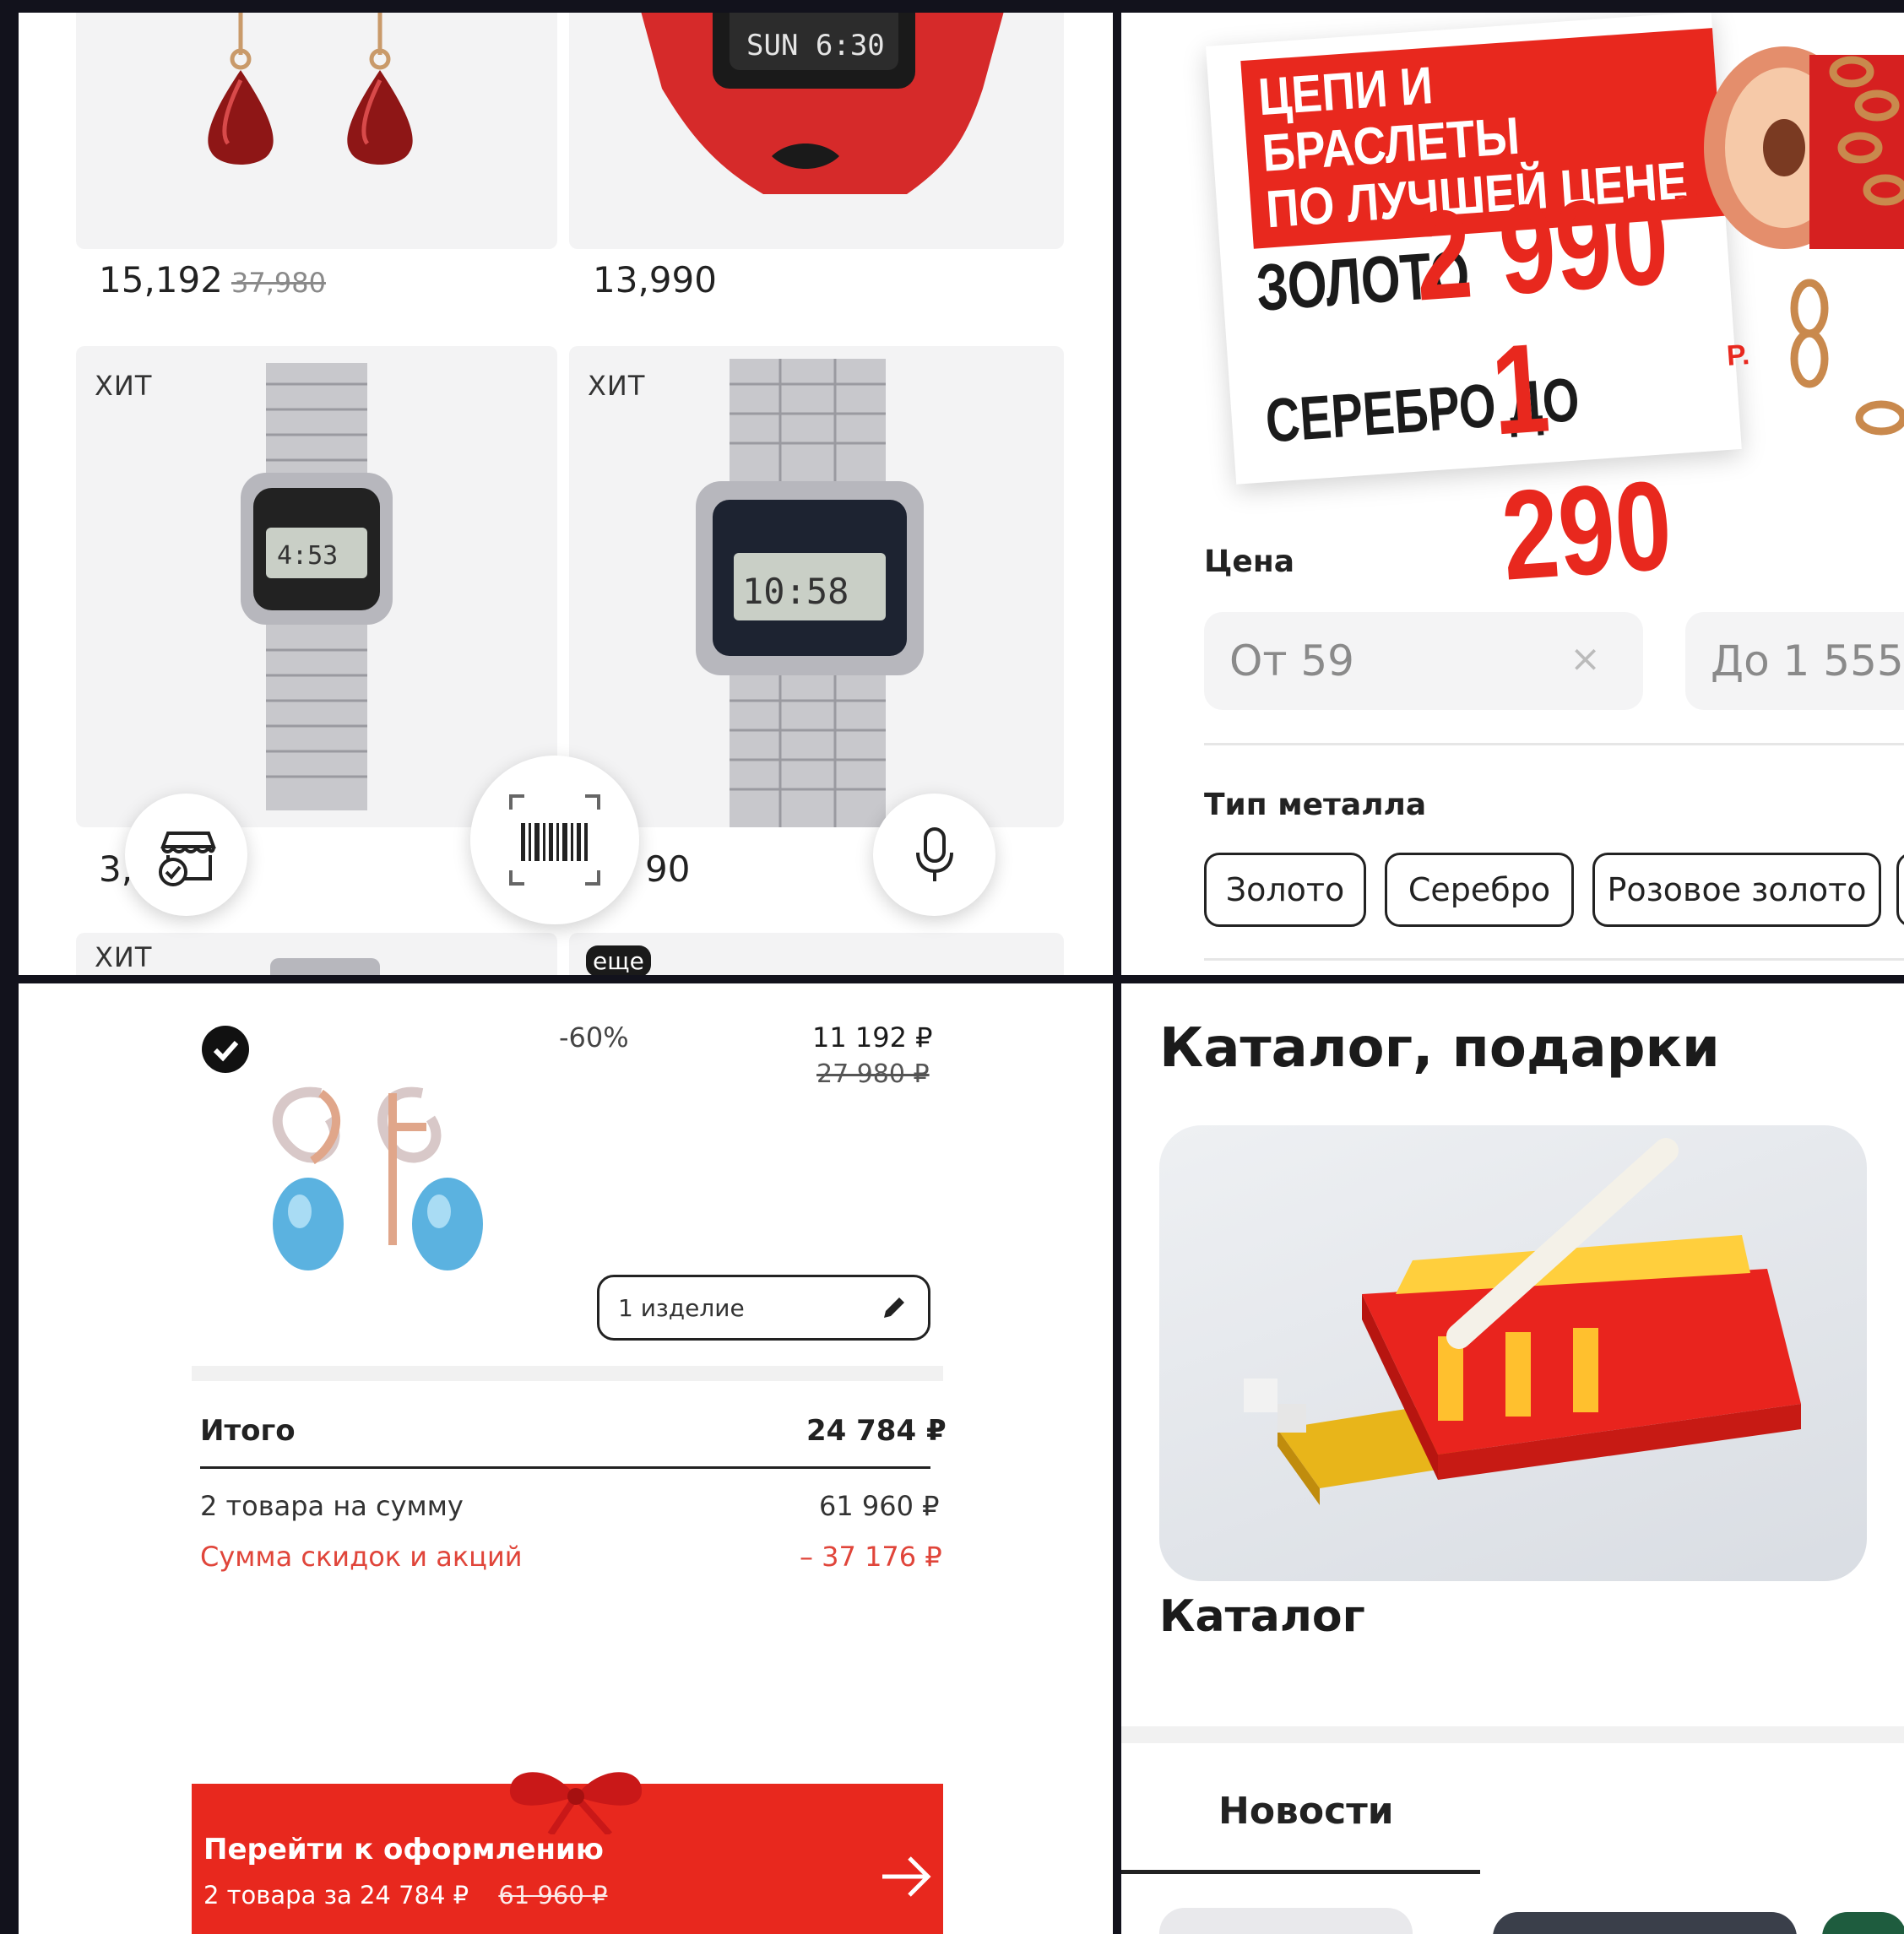  I want to click on items-sum-value: 61 960 ₽, so click(879, 1506).